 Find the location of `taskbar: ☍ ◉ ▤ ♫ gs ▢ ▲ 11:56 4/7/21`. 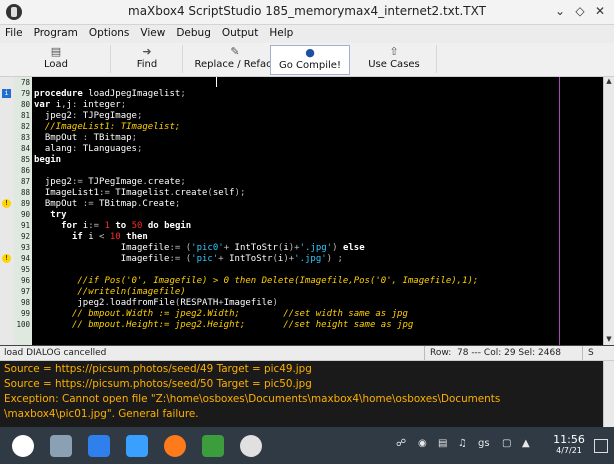

taskbar: ☍ ◉ ▤ ♫ gs ▢ ▲ 11:56 4/7/21 is located at coordinates (307, 445).